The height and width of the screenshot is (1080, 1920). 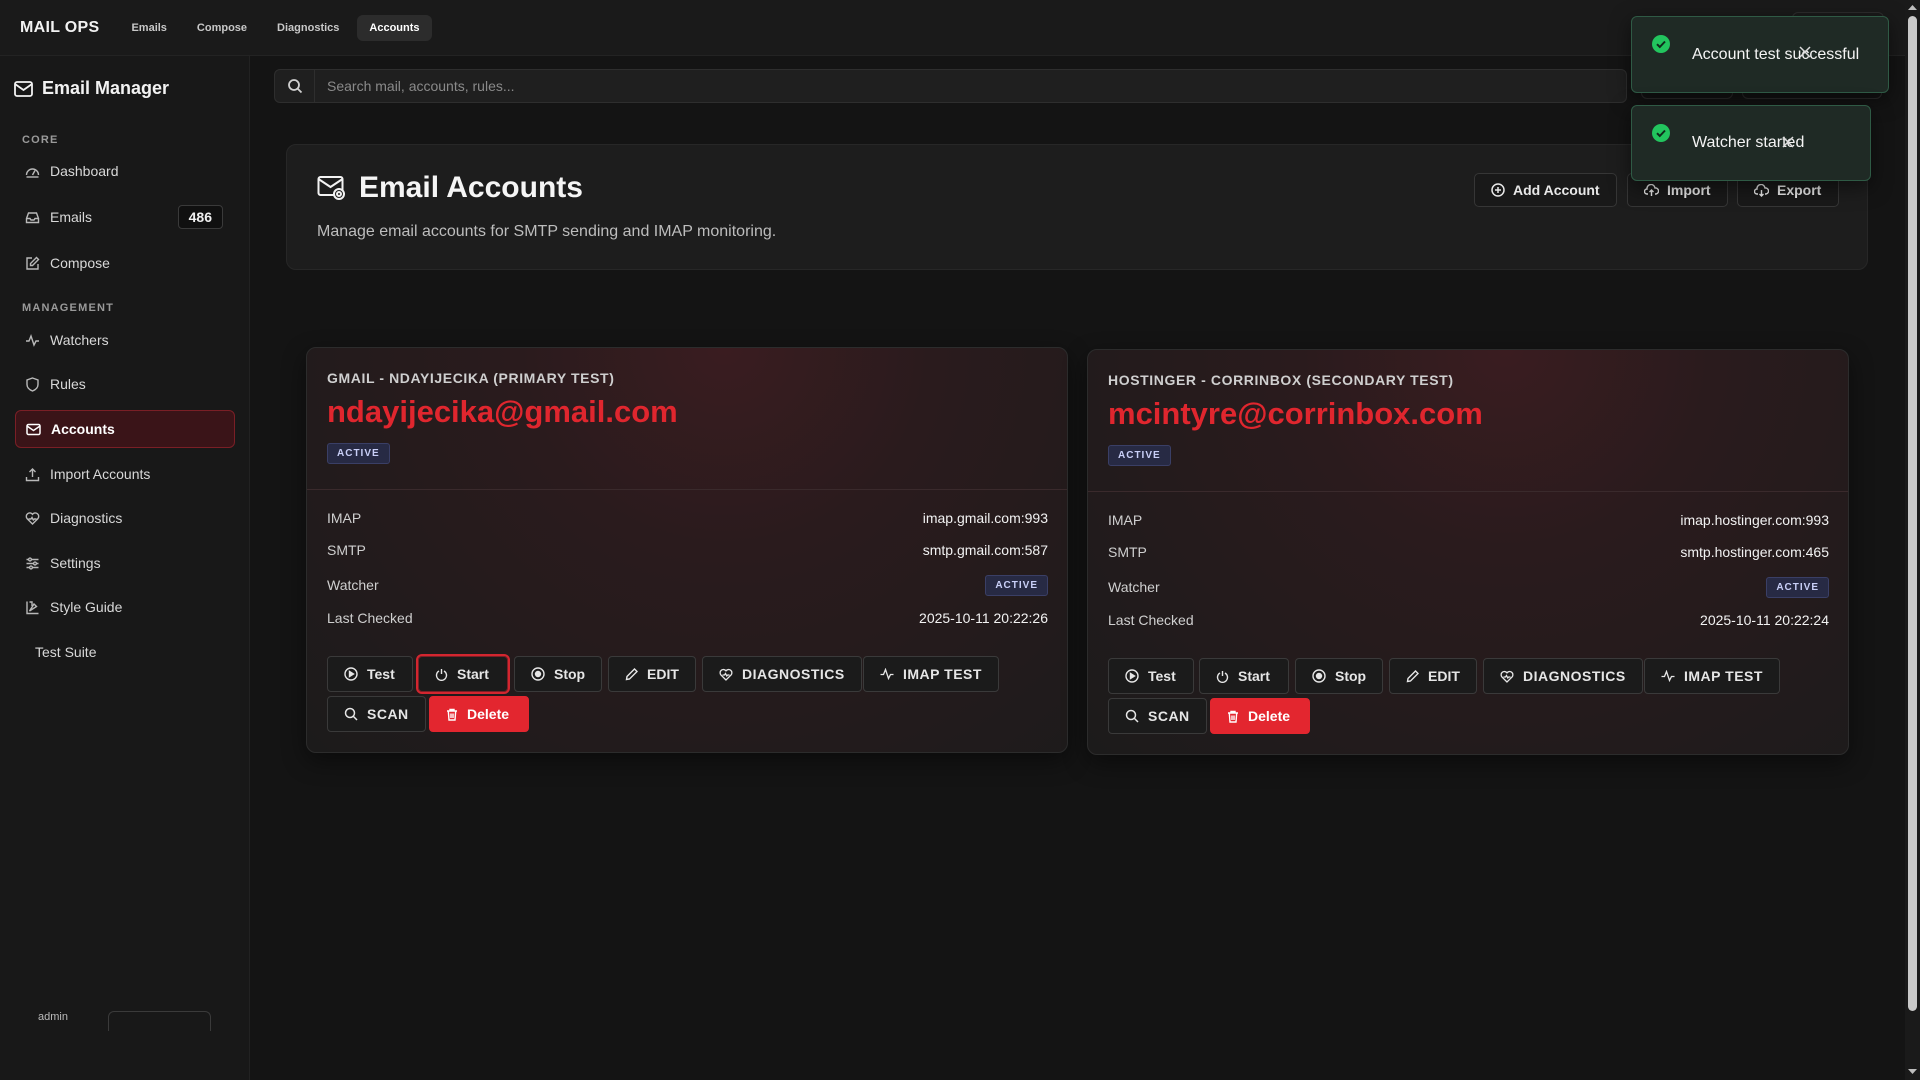 What do you see at coordinates (68, 384) in the screenshot?
I see `sidebar-item-label: Rules` at bounding box center [68, 384].